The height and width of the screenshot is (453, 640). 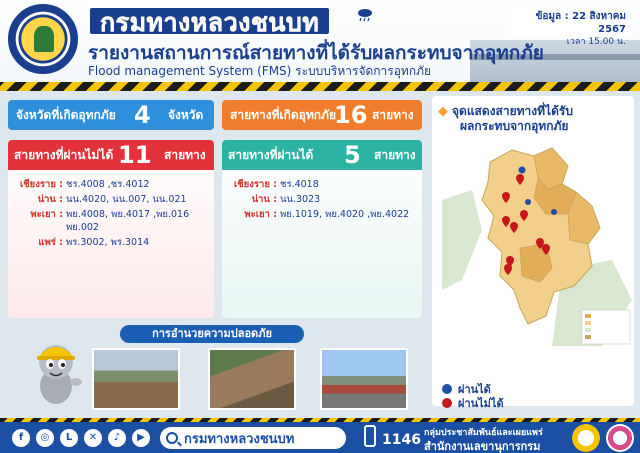 What do you see at coordinates (364, 379) in the screenshot?
I see `safety-photo-road-barrier` at bounding box center [364, 379].